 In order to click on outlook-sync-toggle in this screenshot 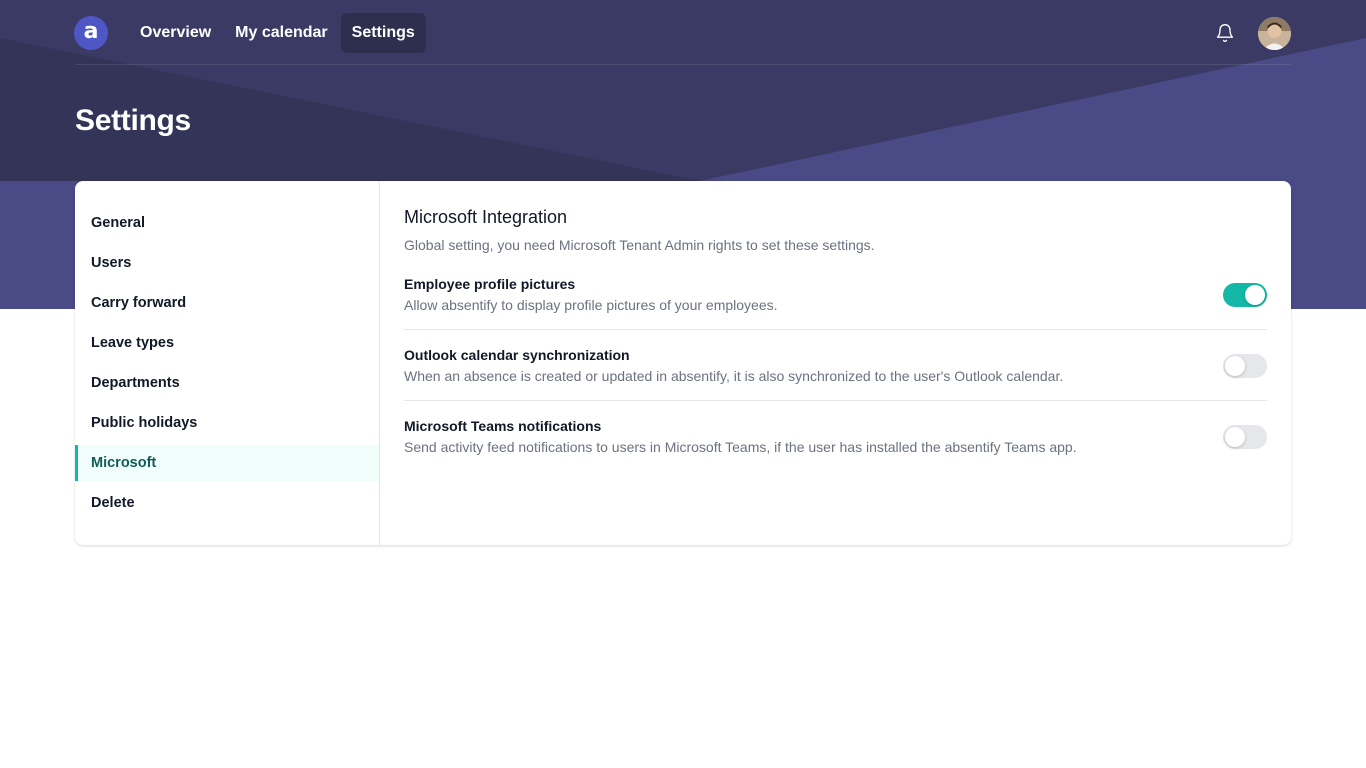, I will do `click(1245, 365)`.